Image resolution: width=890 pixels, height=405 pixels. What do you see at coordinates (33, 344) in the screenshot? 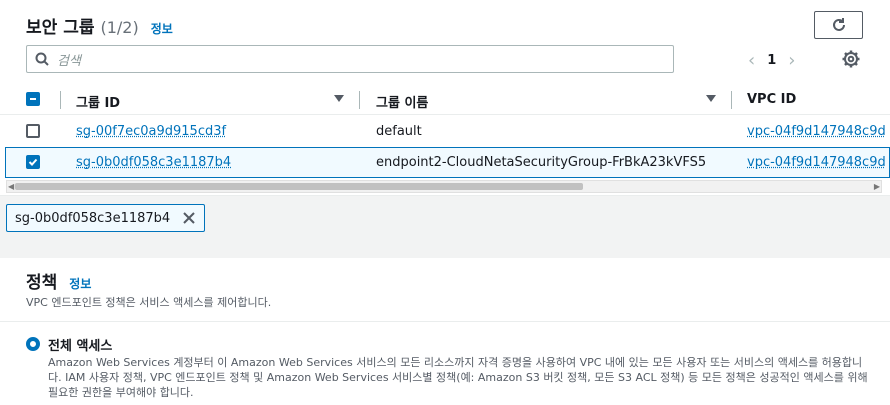
I see `full-access-radio` at bounding box center [33, 344].